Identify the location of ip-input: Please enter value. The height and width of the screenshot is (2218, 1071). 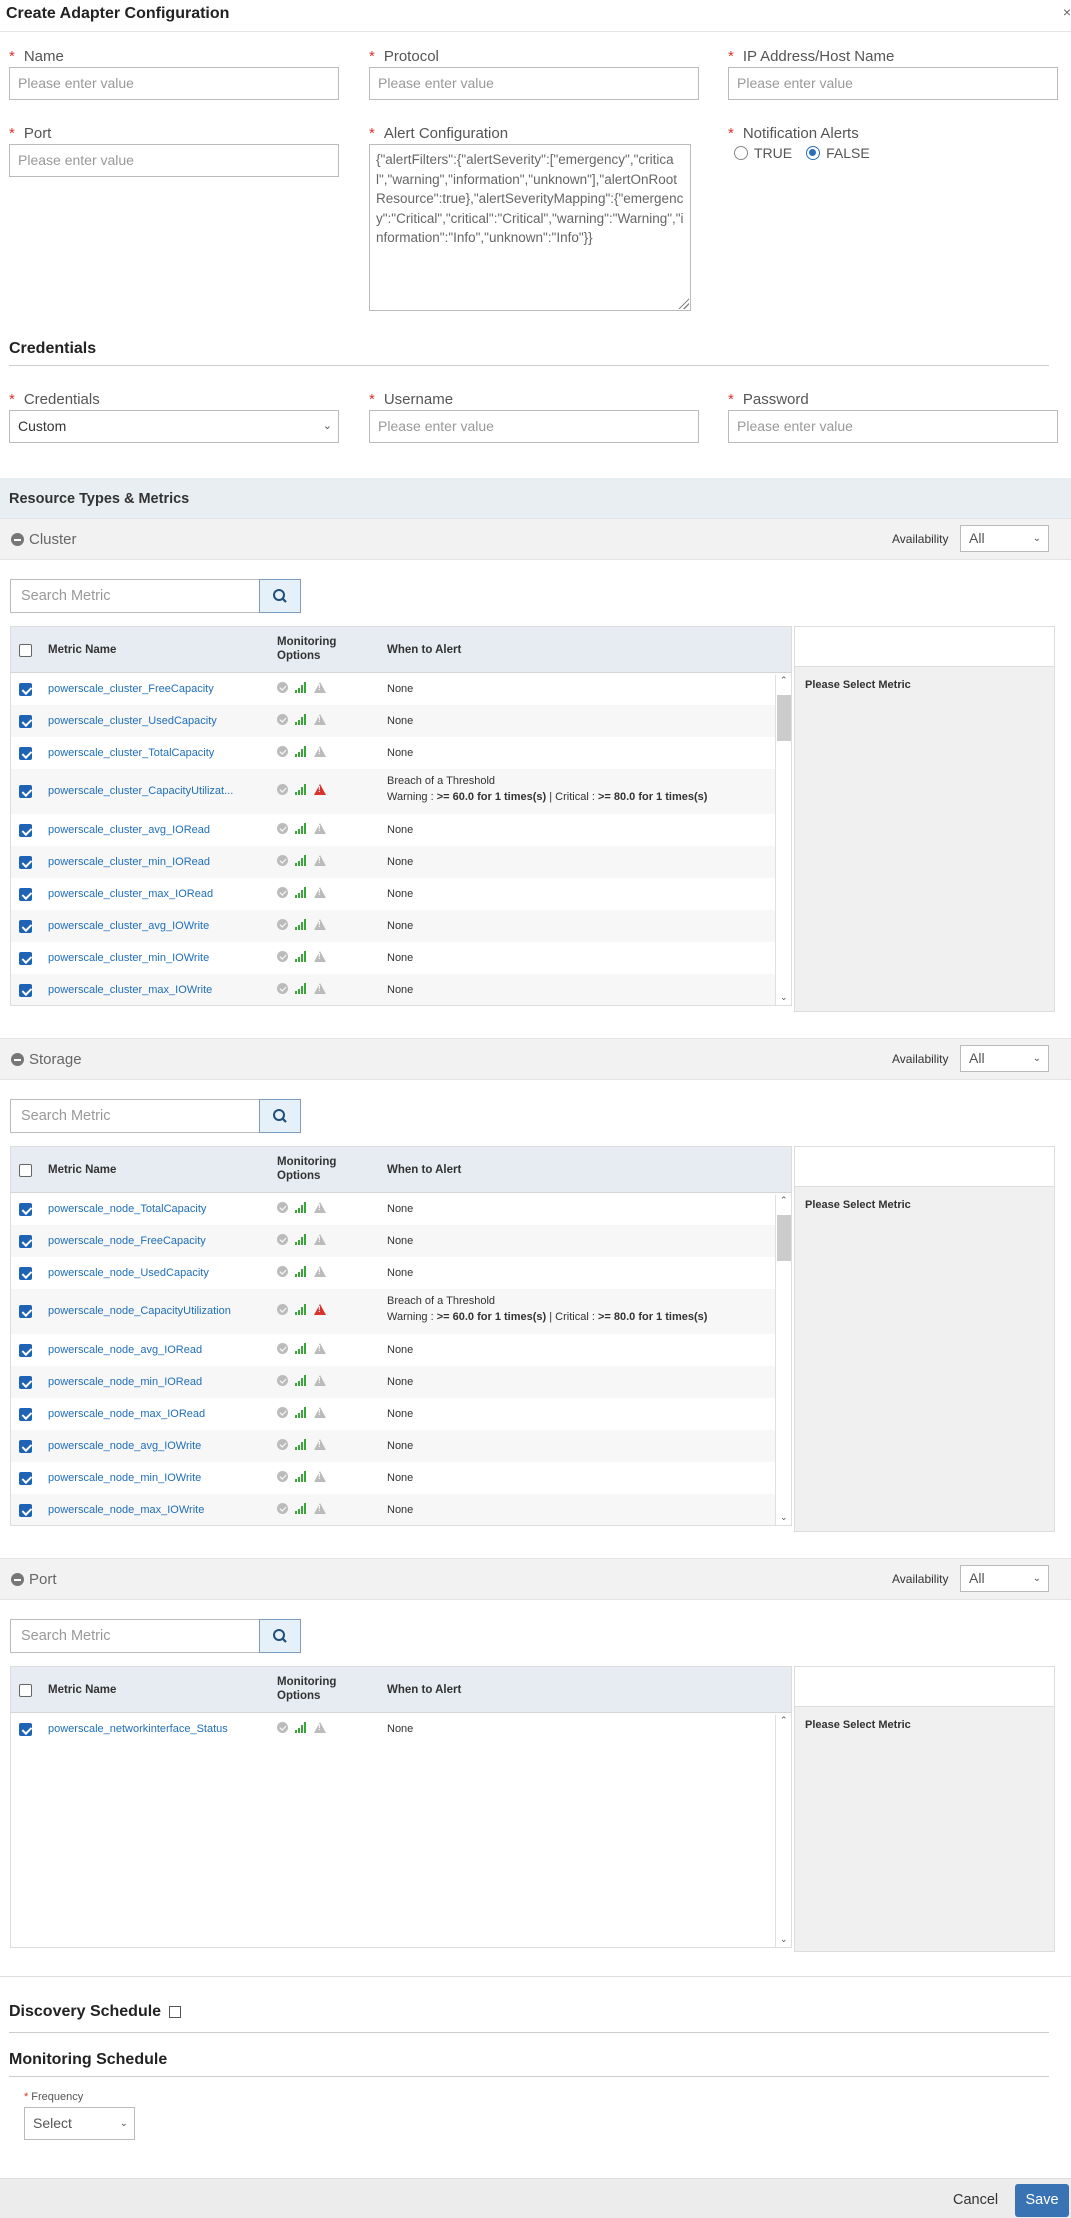
(893, 83).